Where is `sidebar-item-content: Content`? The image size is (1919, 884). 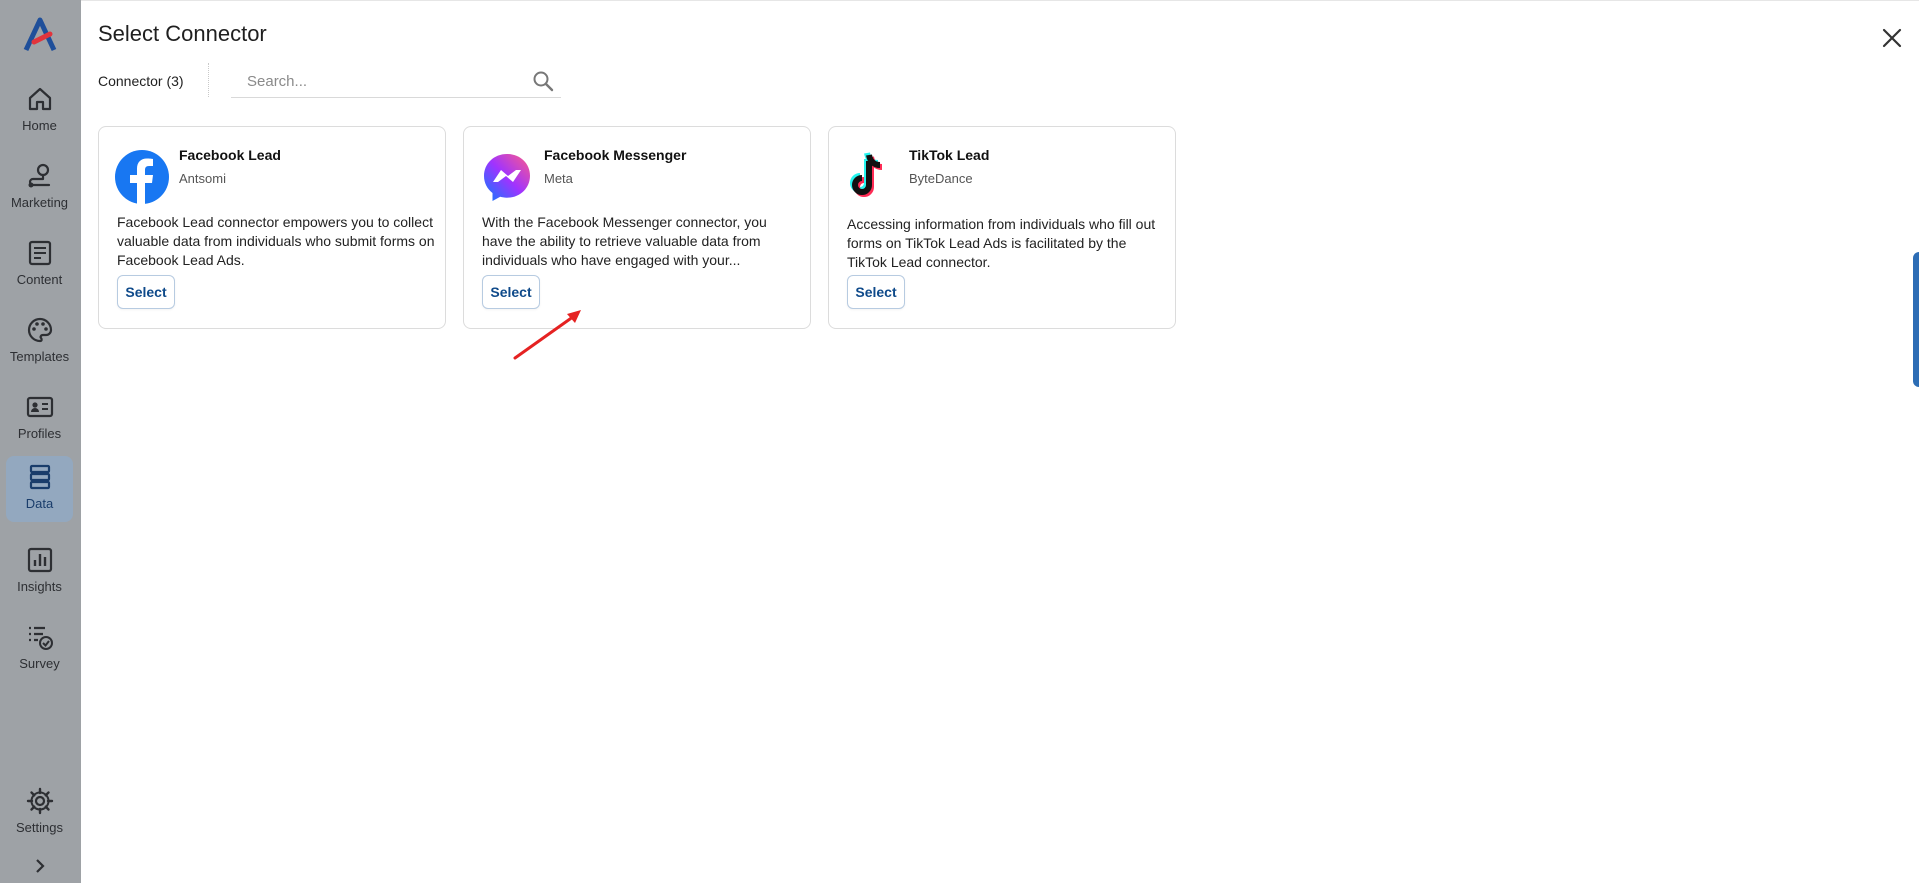 sidebar-item-content: Content is located at coordinates (39, 264).